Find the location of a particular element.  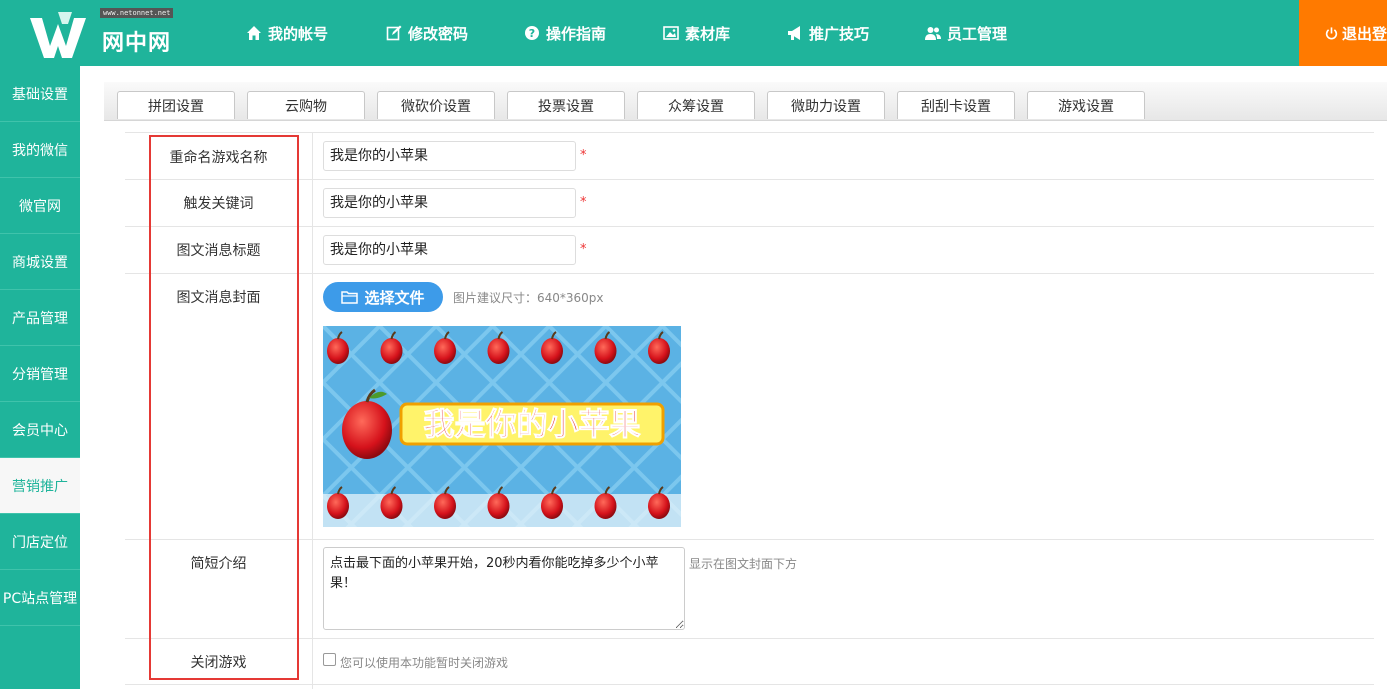

nav-material-library: 素材库 is located at coordinates (696, 33).